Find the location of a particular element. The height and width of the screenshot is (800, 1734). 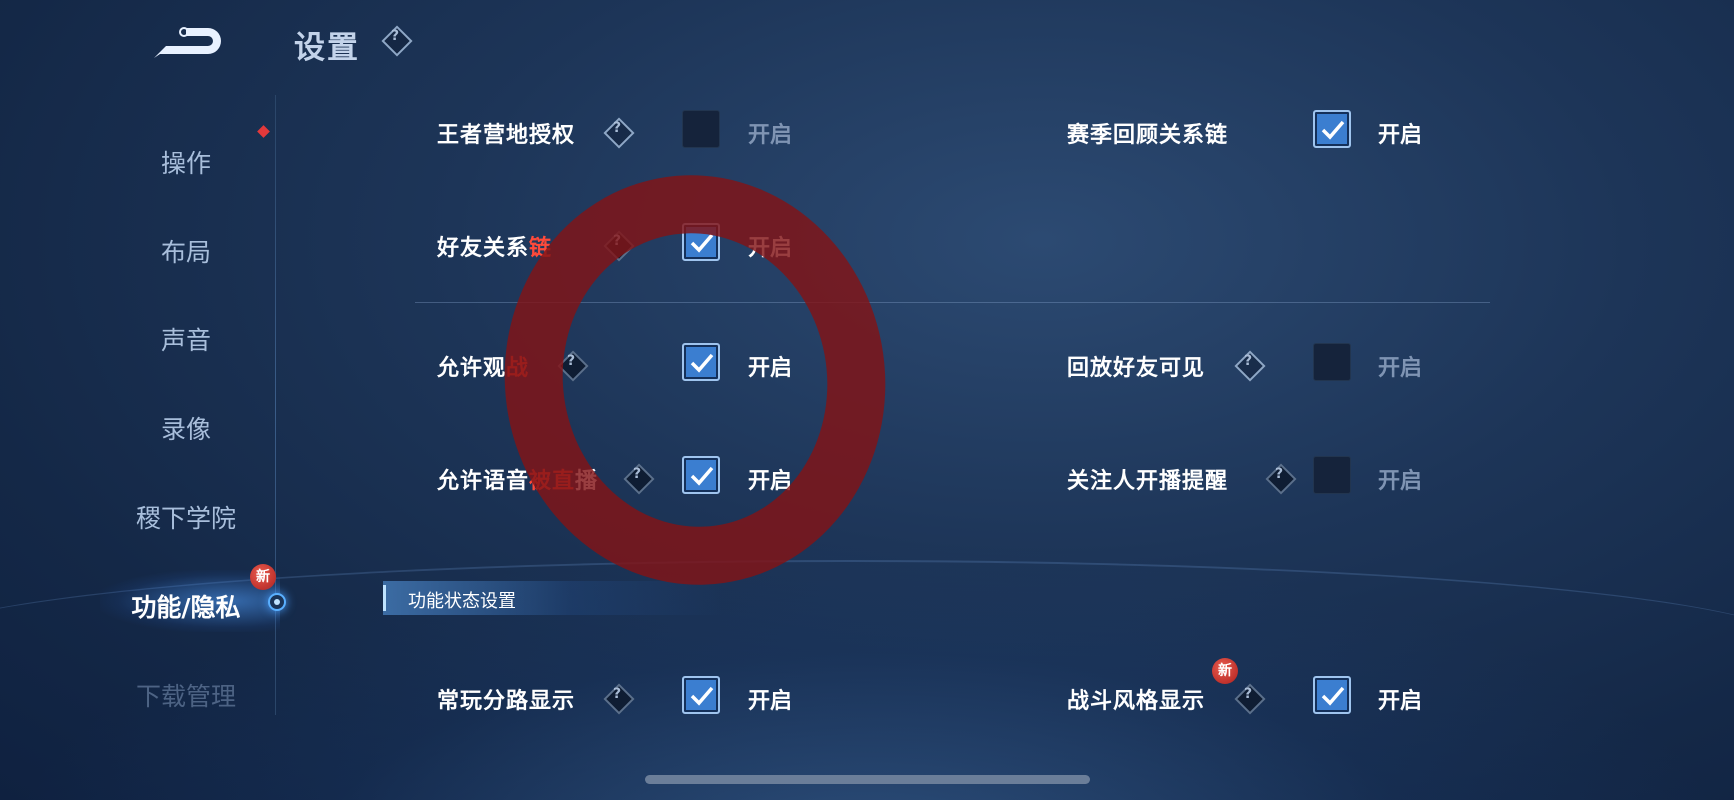

checkbox-battle-style is located at coordinates (1332, 695).